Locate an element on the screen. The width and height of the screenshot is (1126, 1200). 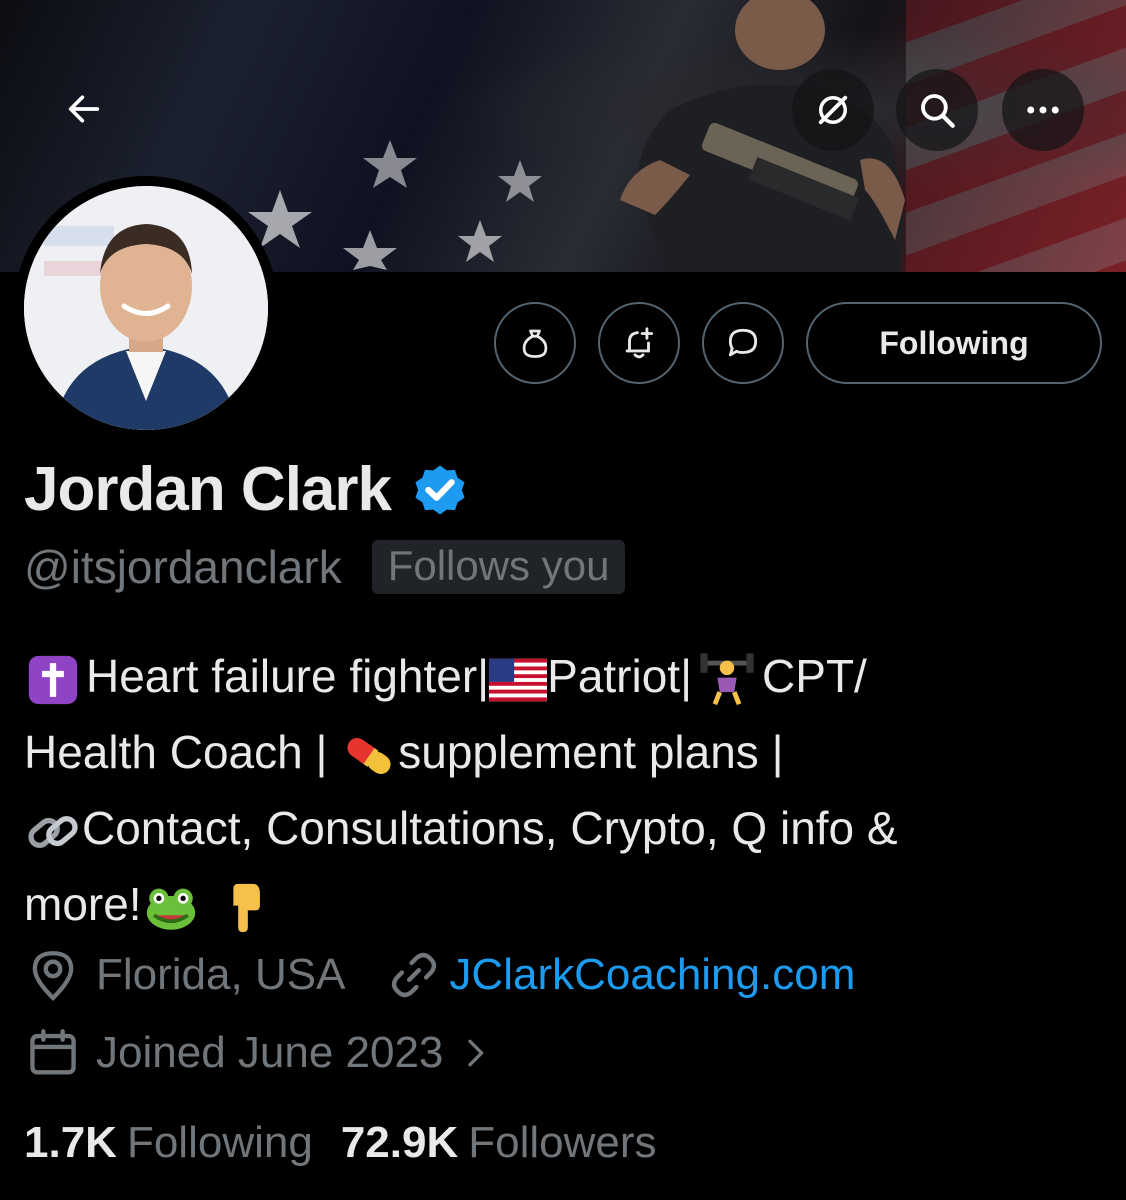
pointing-down-emoji-icon is located at coordinates (246, 908).